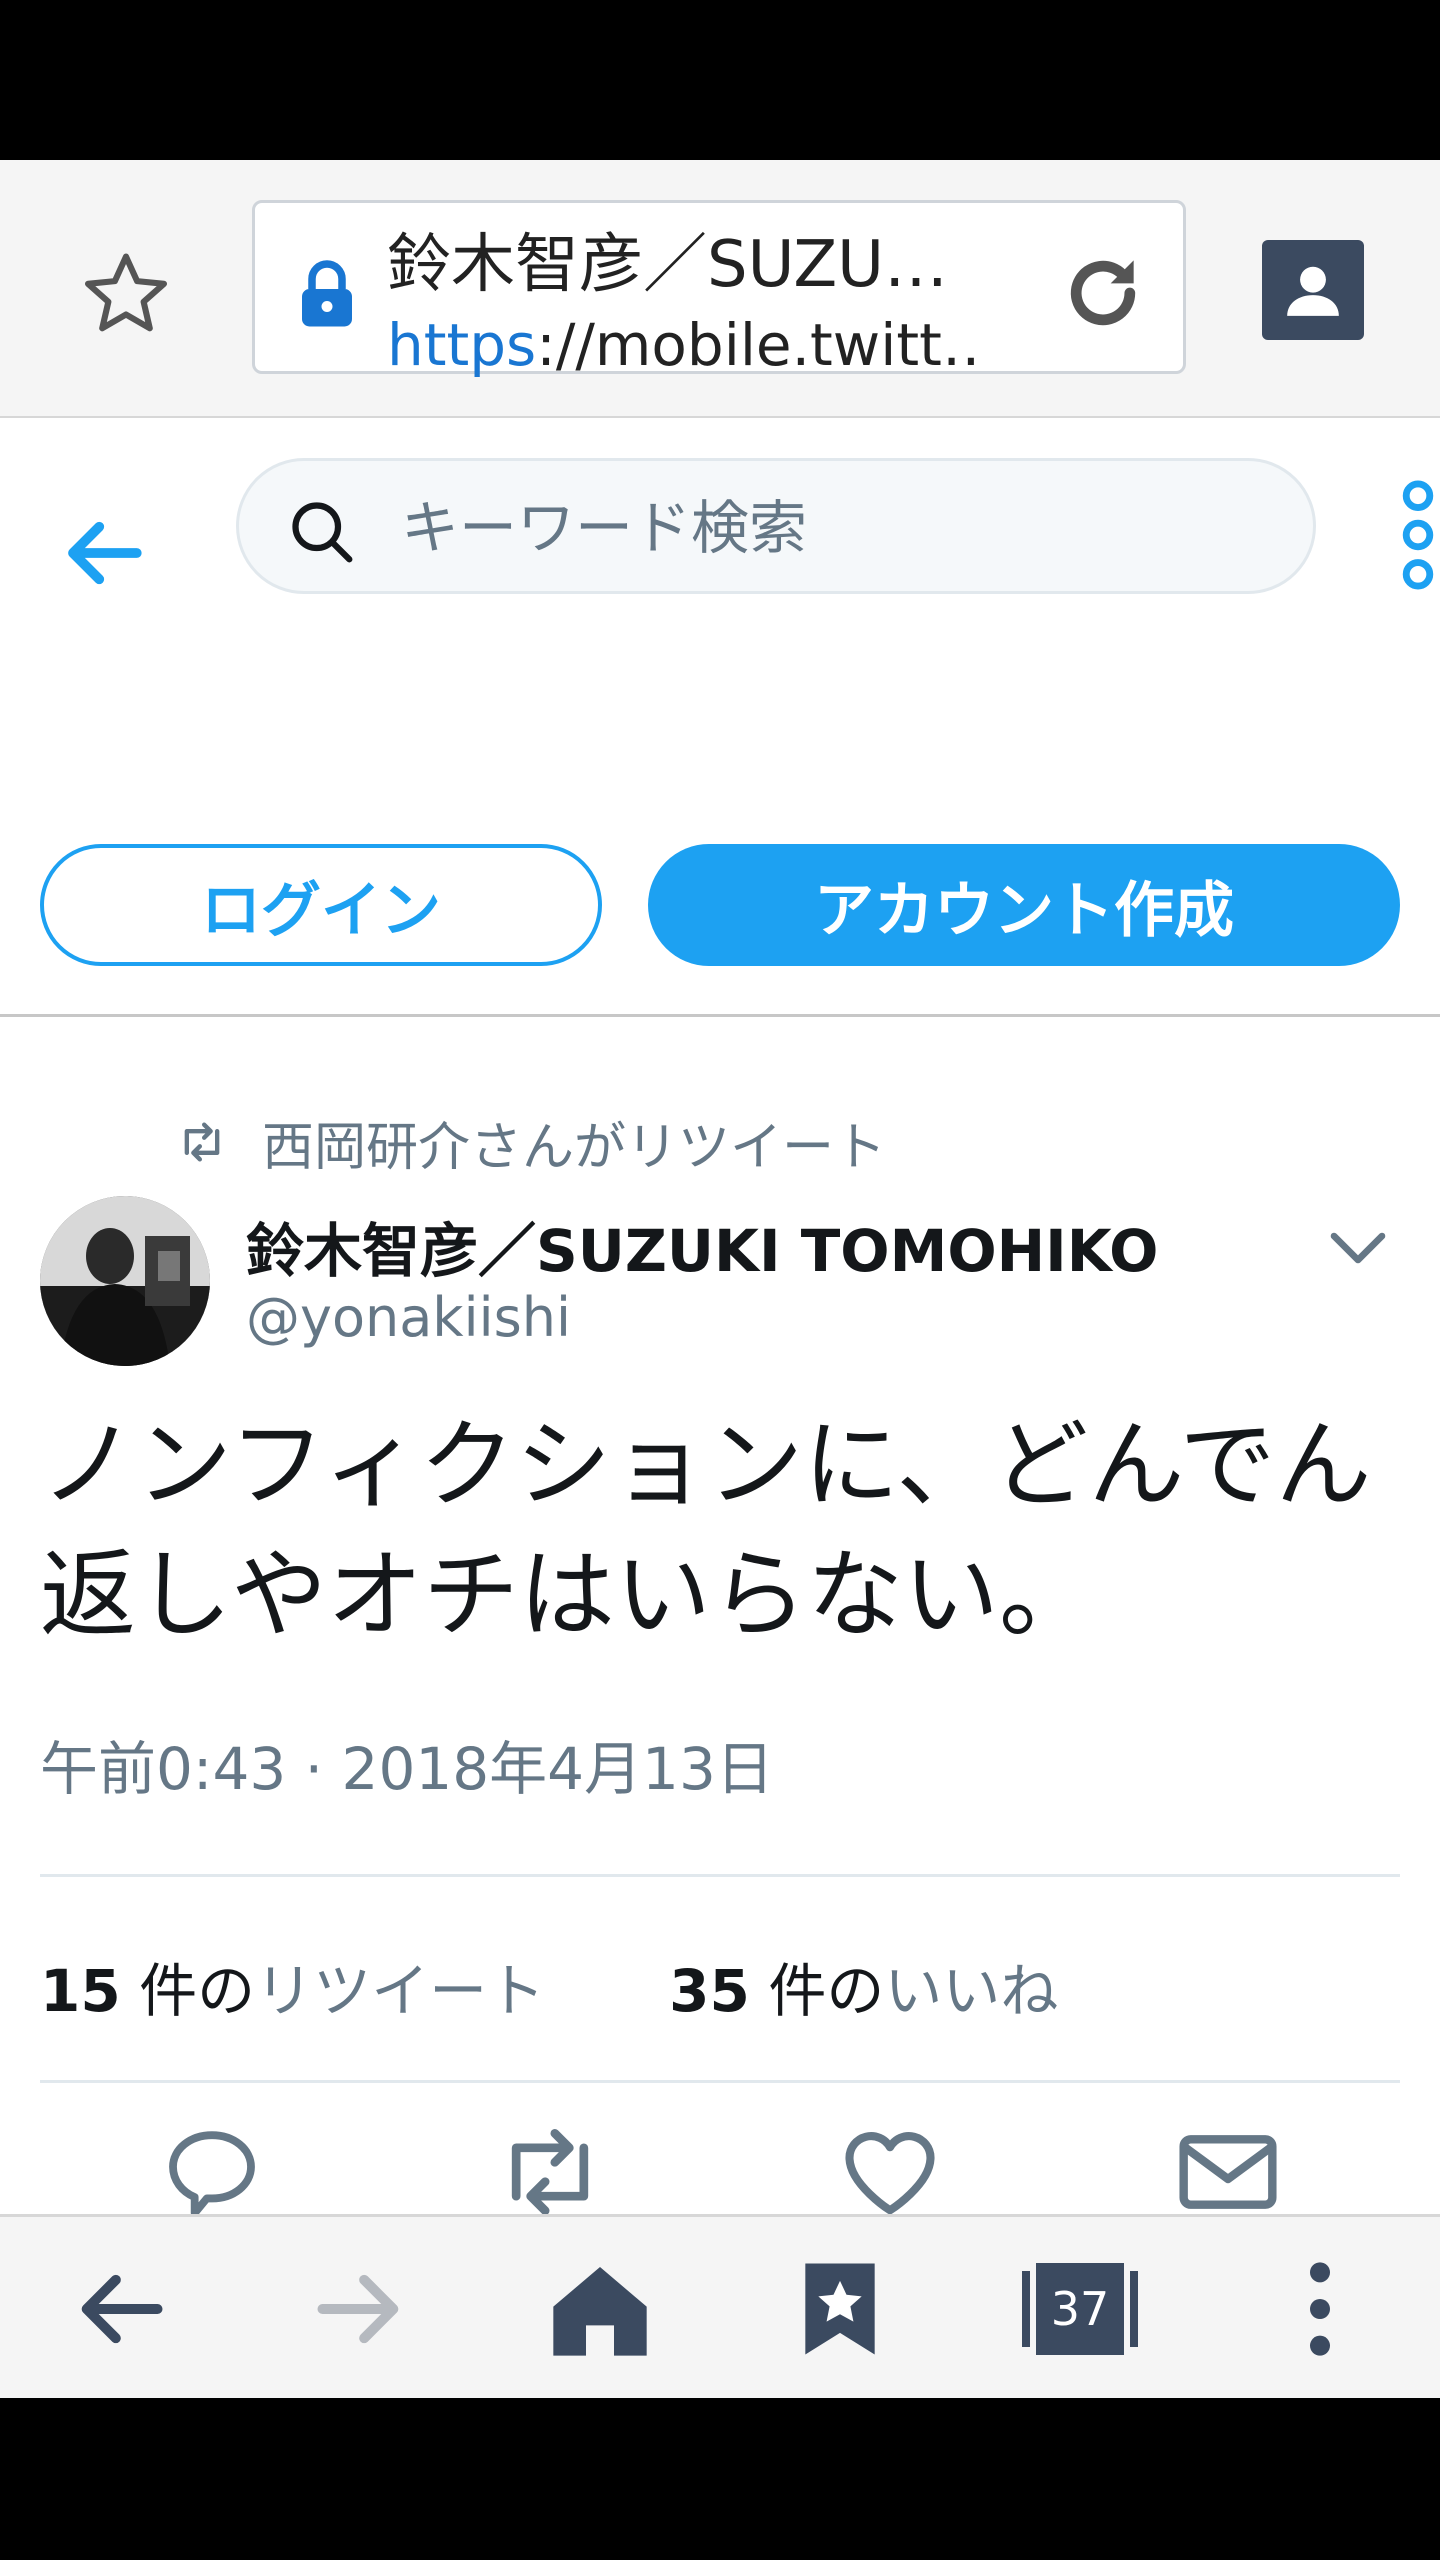  I want to click on url-scheme: https, so click(462, 345).